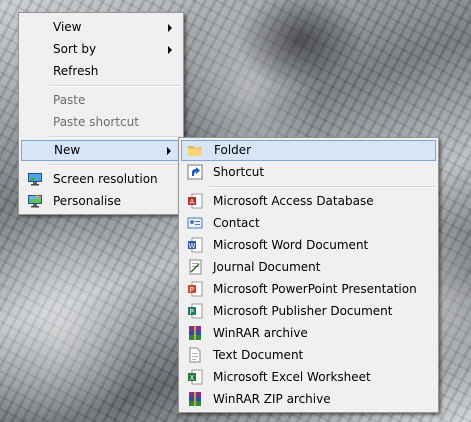 The image size is (471, 422). Describe the element at coordinates (192, 246) in the screenshot. I see `svg-text: W` at that location.